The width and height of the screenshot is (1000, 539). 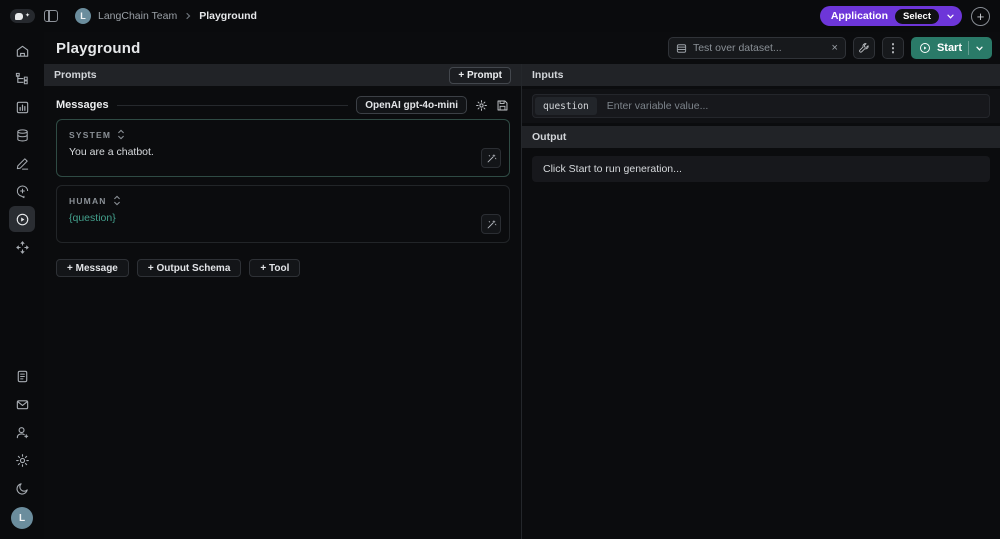 What do you see at coordinates (979, 48) in the screenshot?
I see `start-chevron-icon` at bounding box center [979, 48].